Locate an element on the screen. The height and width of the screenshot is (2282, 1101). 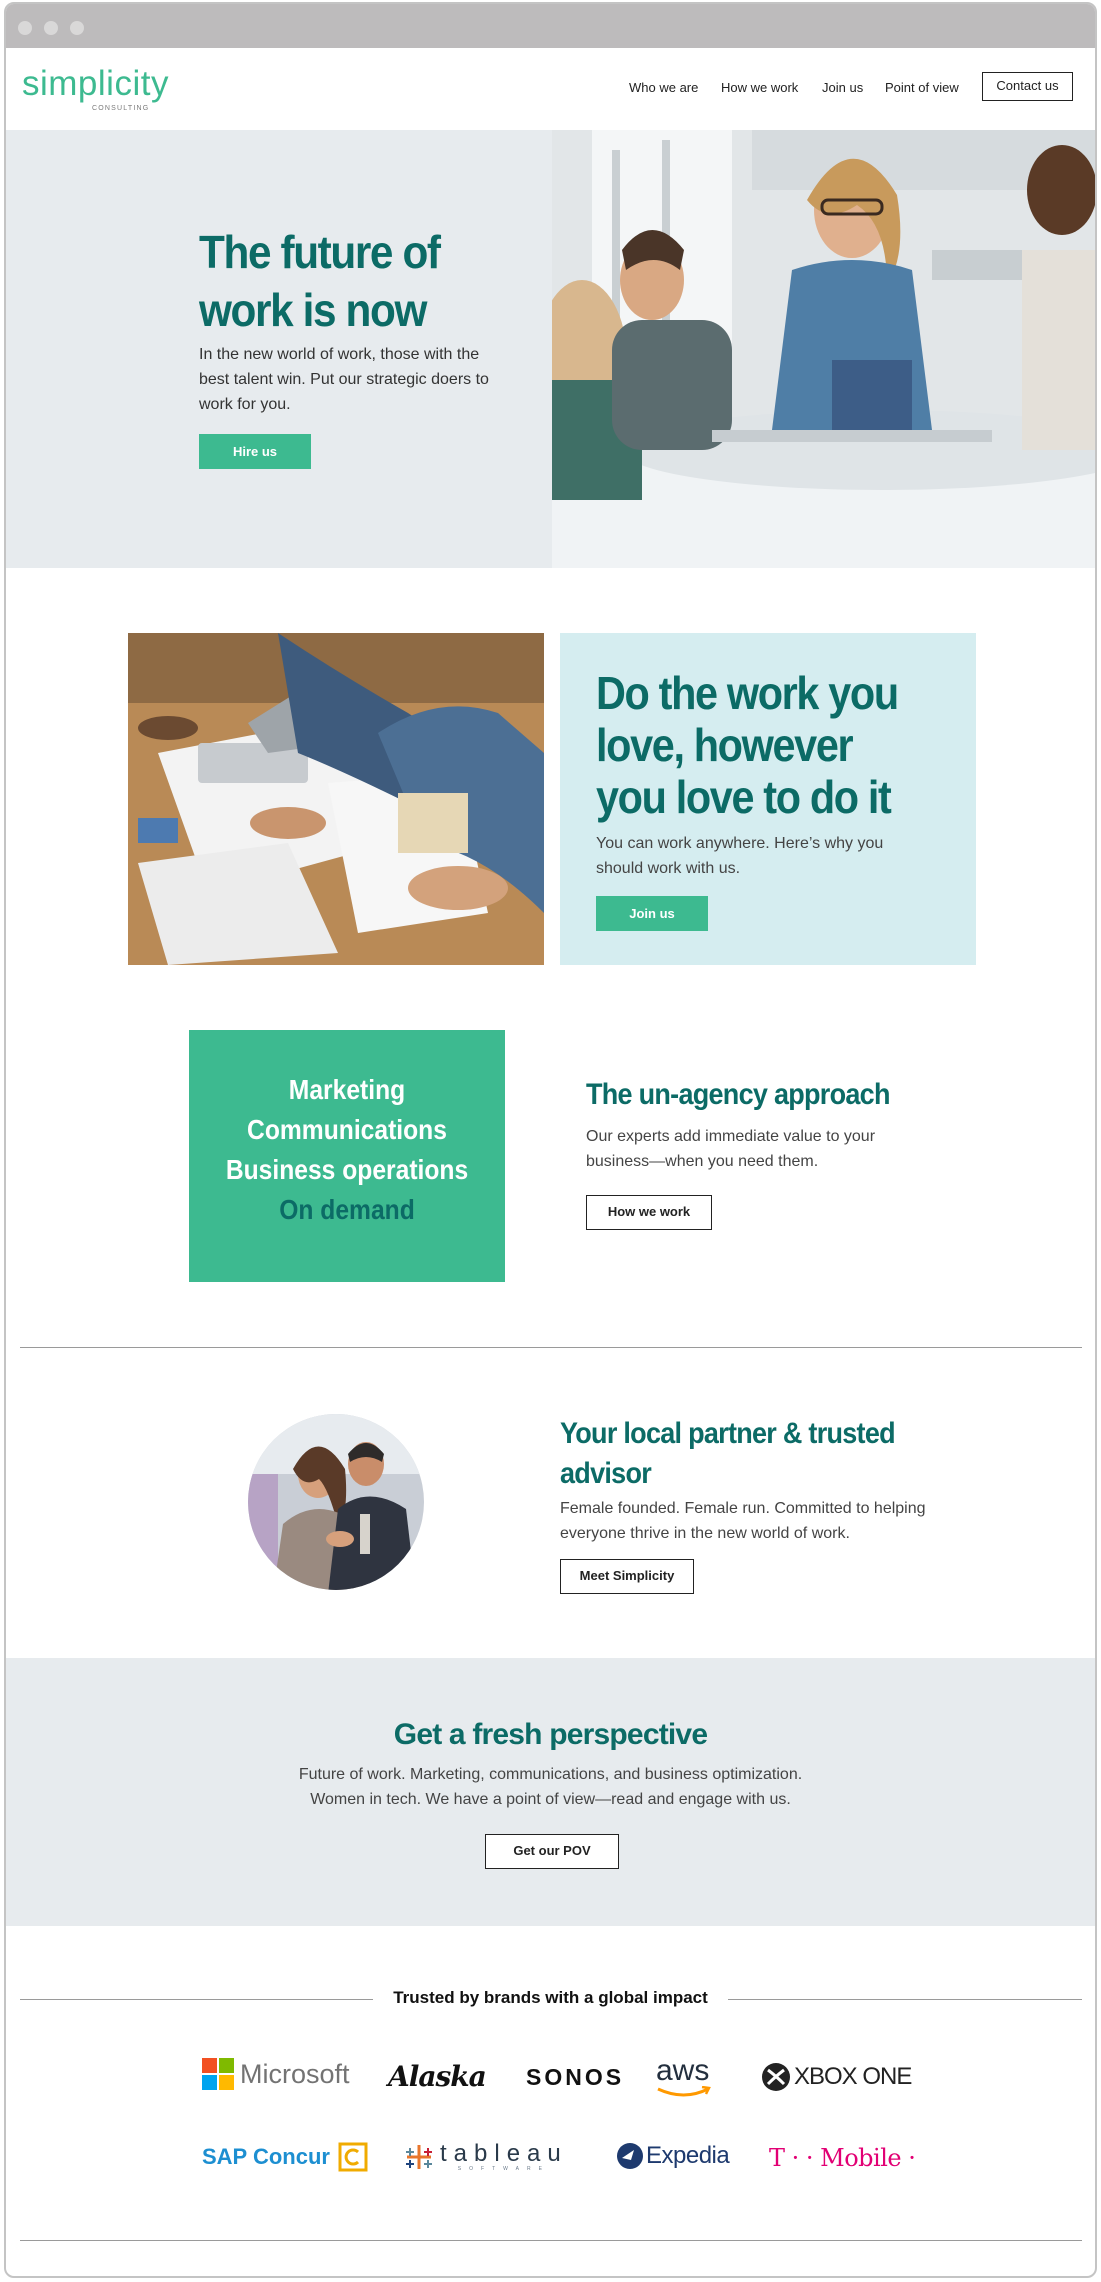
brand-t-mobile: T · · Mobile · is located at coordinates (842, 2158).